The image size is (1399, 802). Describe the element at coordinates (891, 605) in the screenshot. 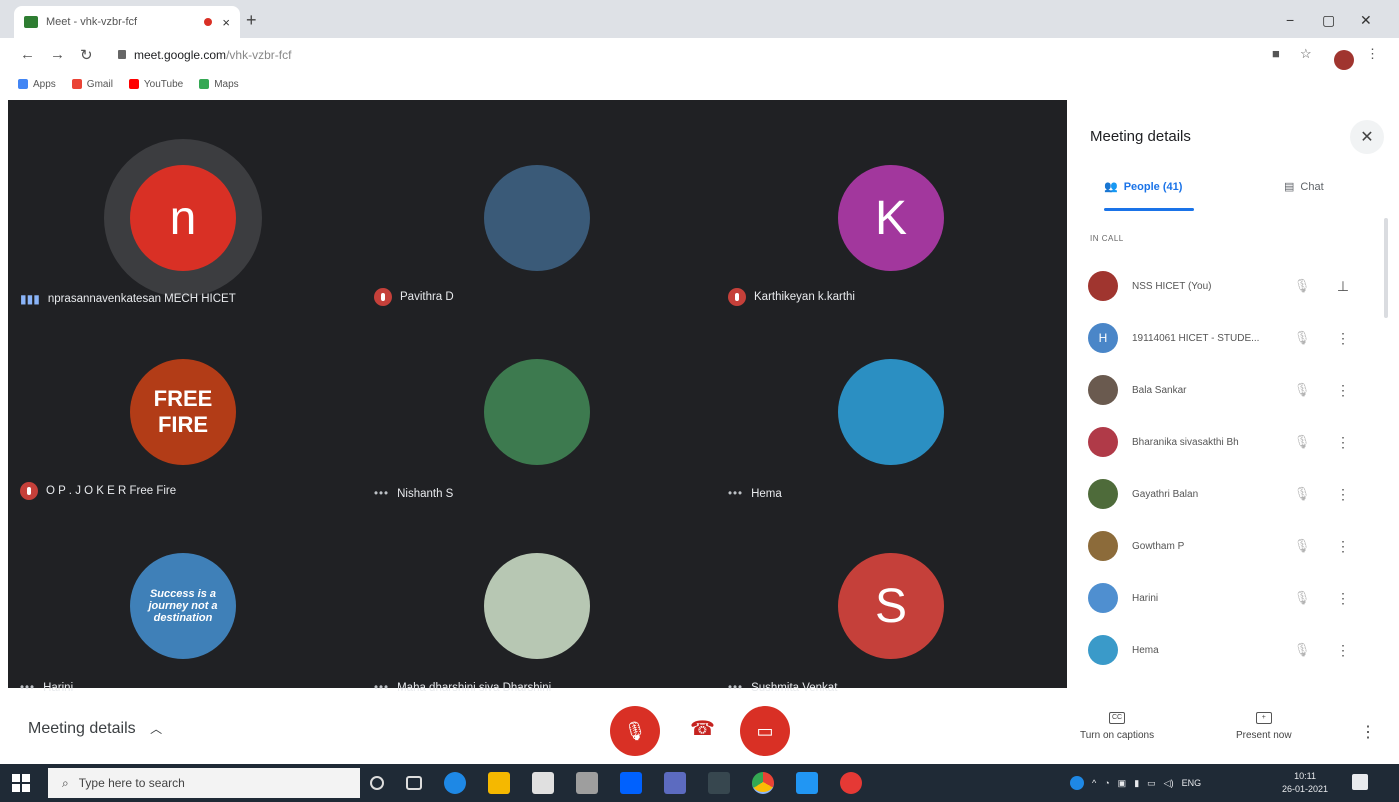

I see `participant-tile: S ••• Sushmita Venkat` at that location.